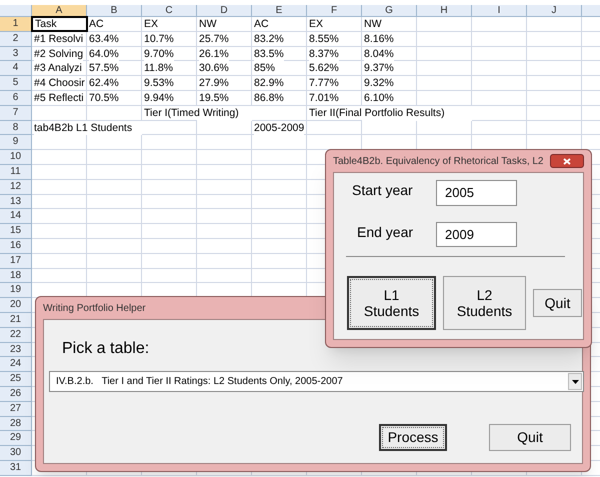 The image size is (600, 477). What do you see at coordinates (16, 246) in the screenshot?
I see `row-header: 16` at bounding box center [16, 246].